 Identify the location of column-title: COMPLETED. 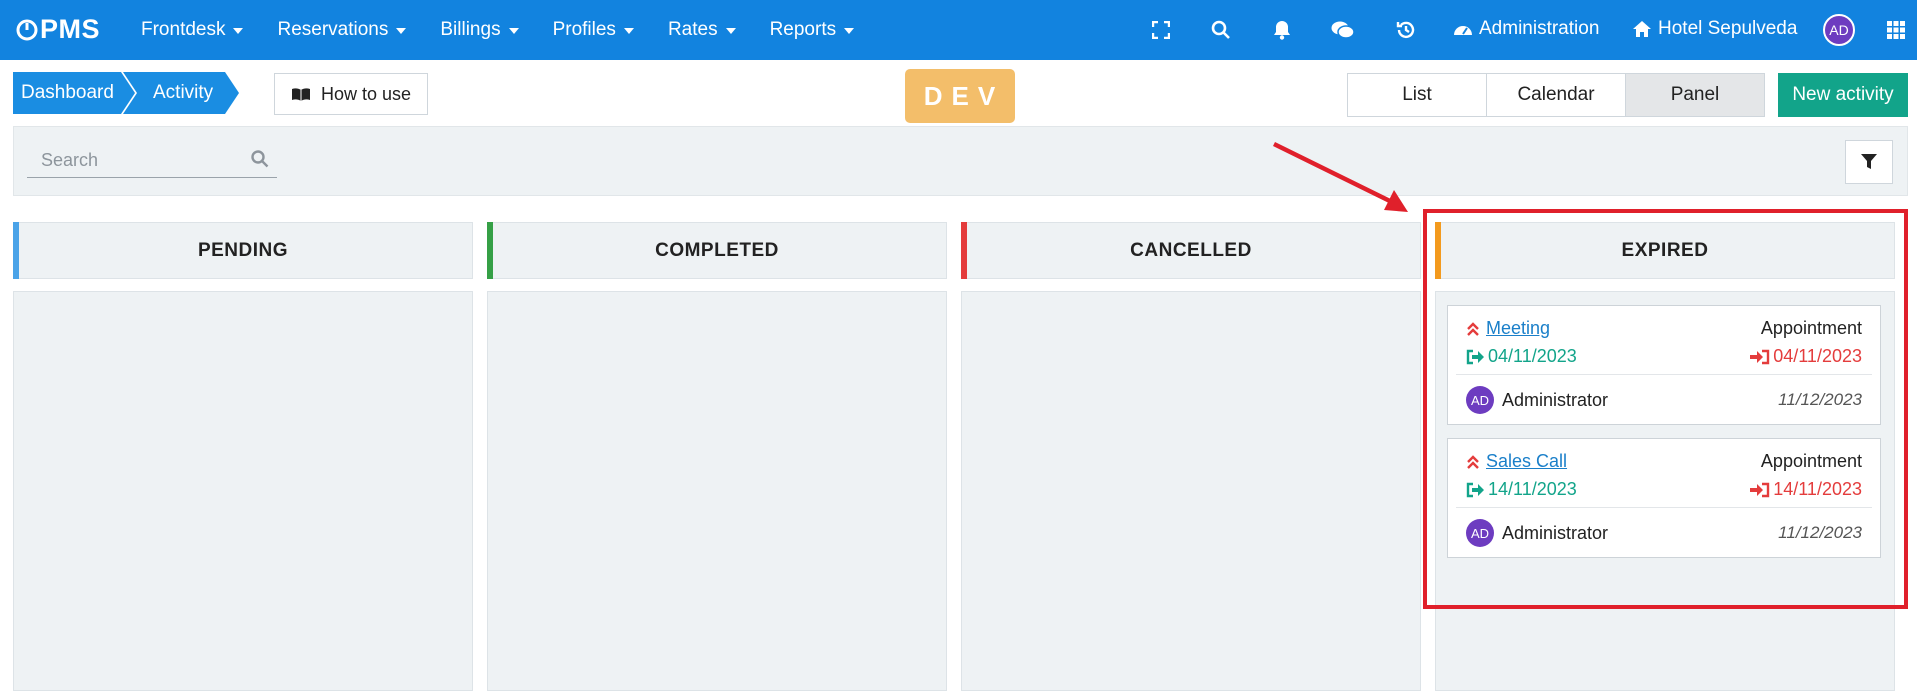
(717, 250).